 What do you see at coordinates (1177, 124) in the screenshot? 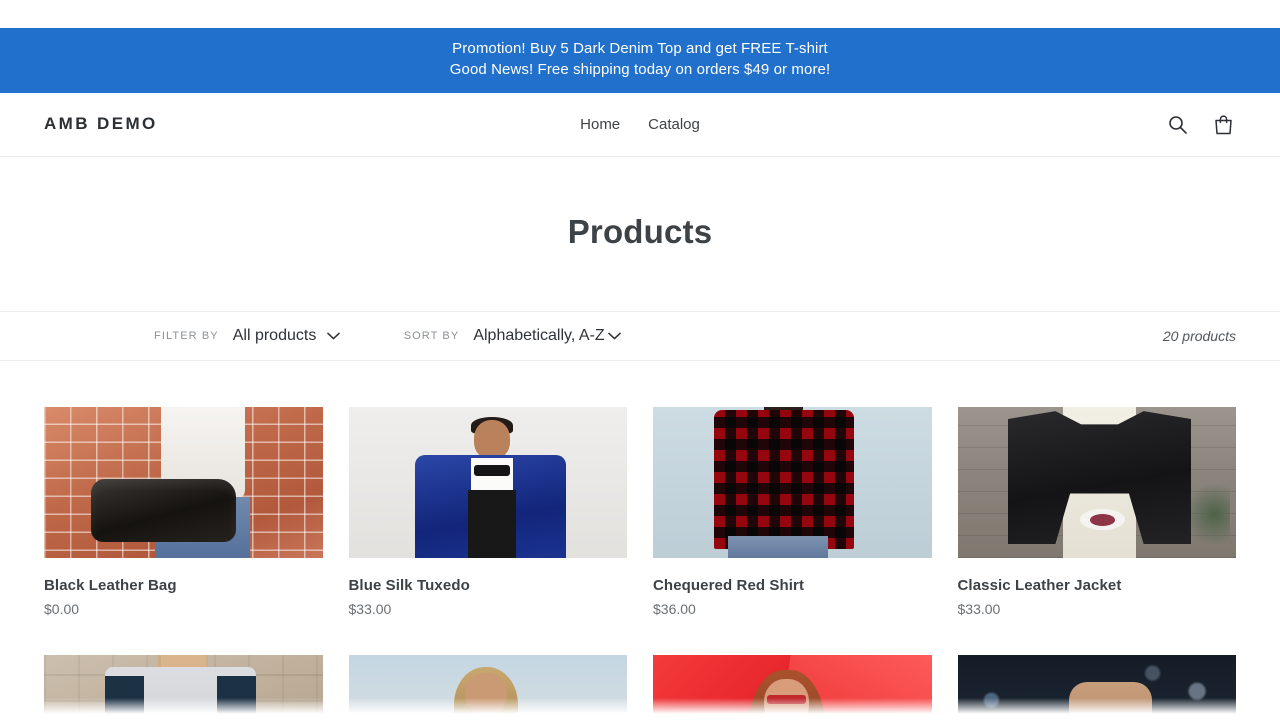
I see `search-icon` at bounding box center [1177, 124].